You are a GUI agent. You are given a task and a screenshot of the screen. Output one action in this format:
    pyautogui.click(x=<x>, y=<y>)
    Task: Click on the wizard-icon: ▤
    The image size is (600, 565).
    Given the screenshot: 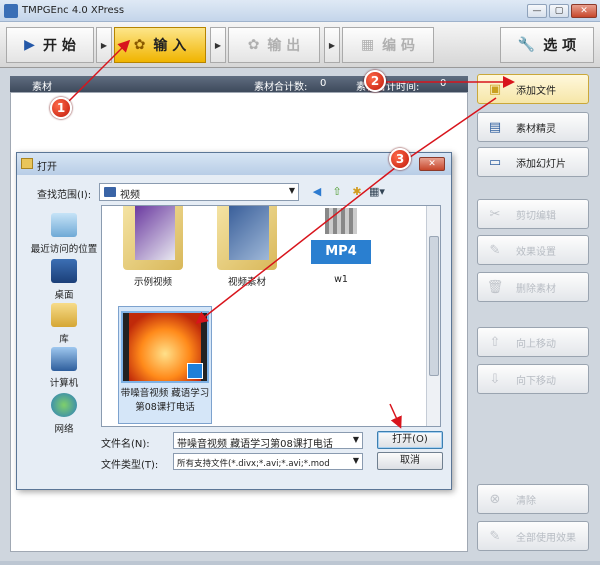 What is the action you would take?
    pyautogui.click(x=495, y=127)
    